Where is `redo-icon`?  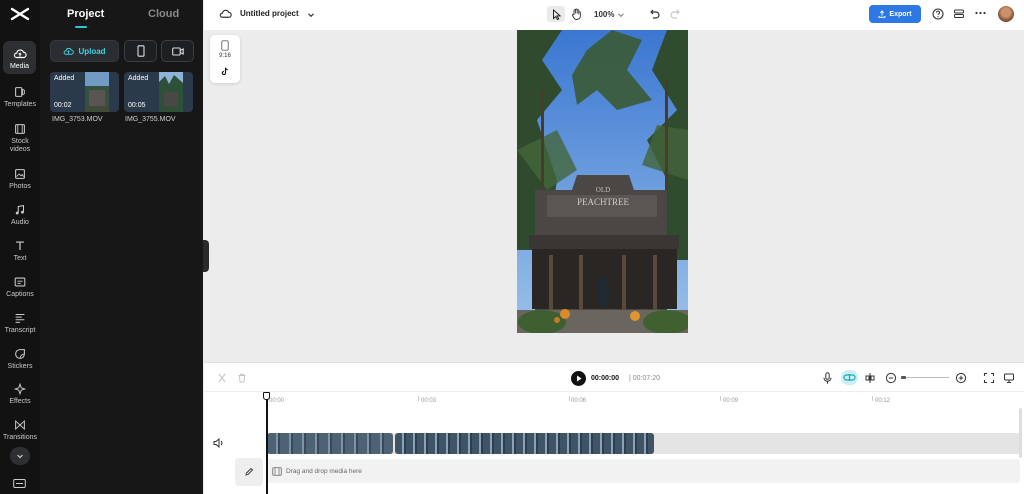
redo-icon is located at coordinates (675, 13).